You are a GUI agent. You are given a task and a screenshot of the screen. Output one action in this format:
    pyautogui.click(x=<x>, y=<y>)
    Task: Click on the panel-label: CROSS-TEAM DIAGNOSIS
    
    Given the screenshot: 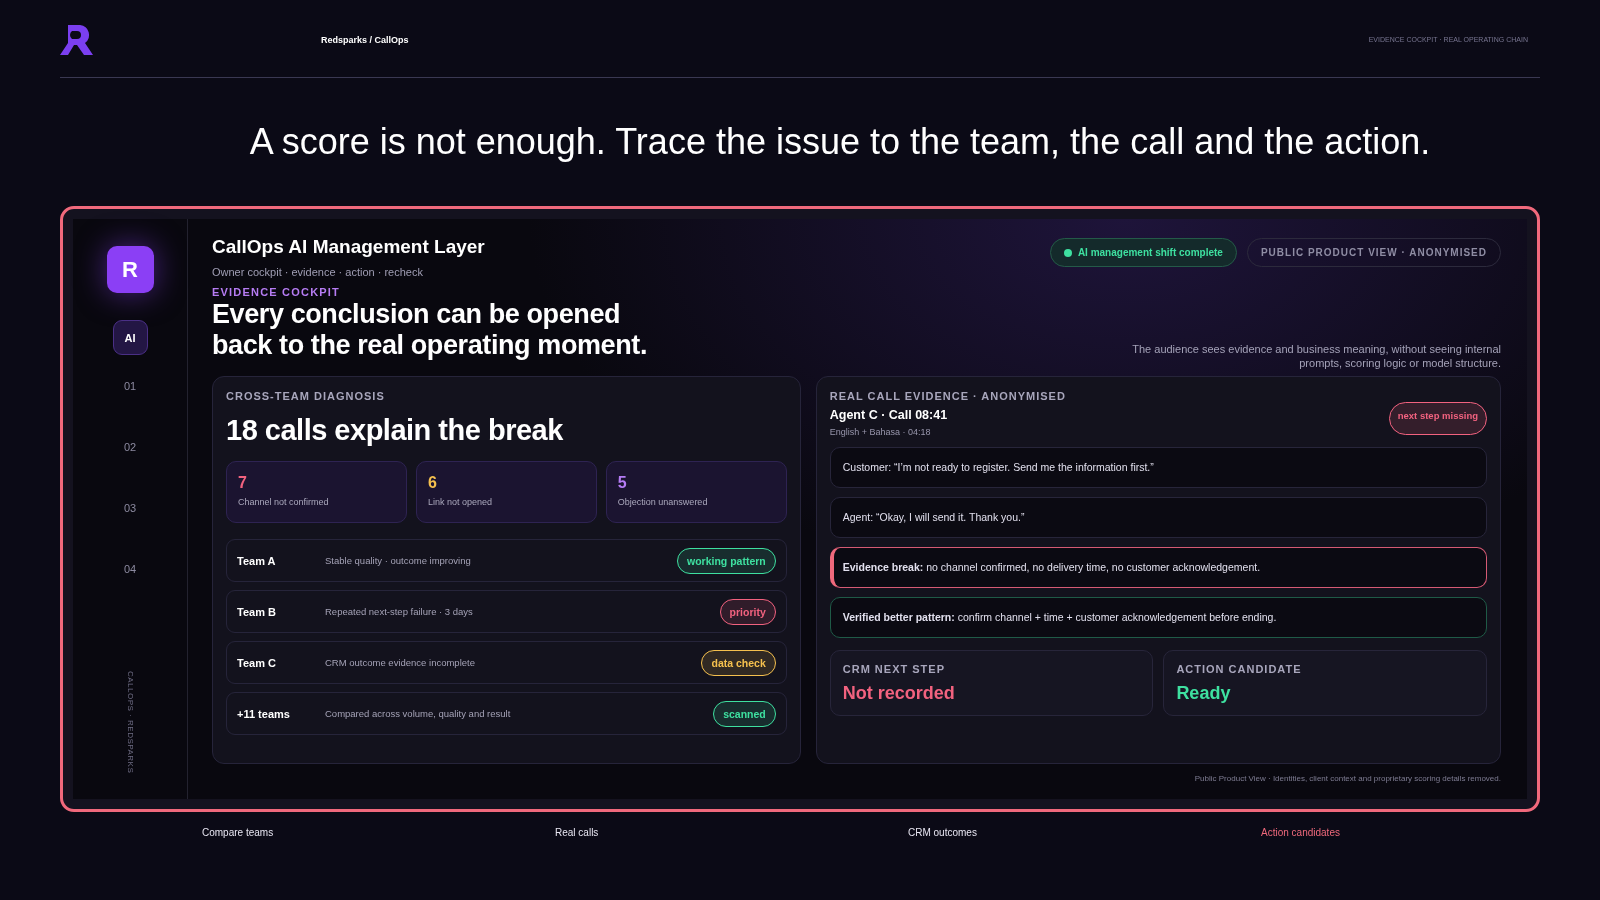 What is the action you would take?
    pyautogui.click(x=306, y=396)
    